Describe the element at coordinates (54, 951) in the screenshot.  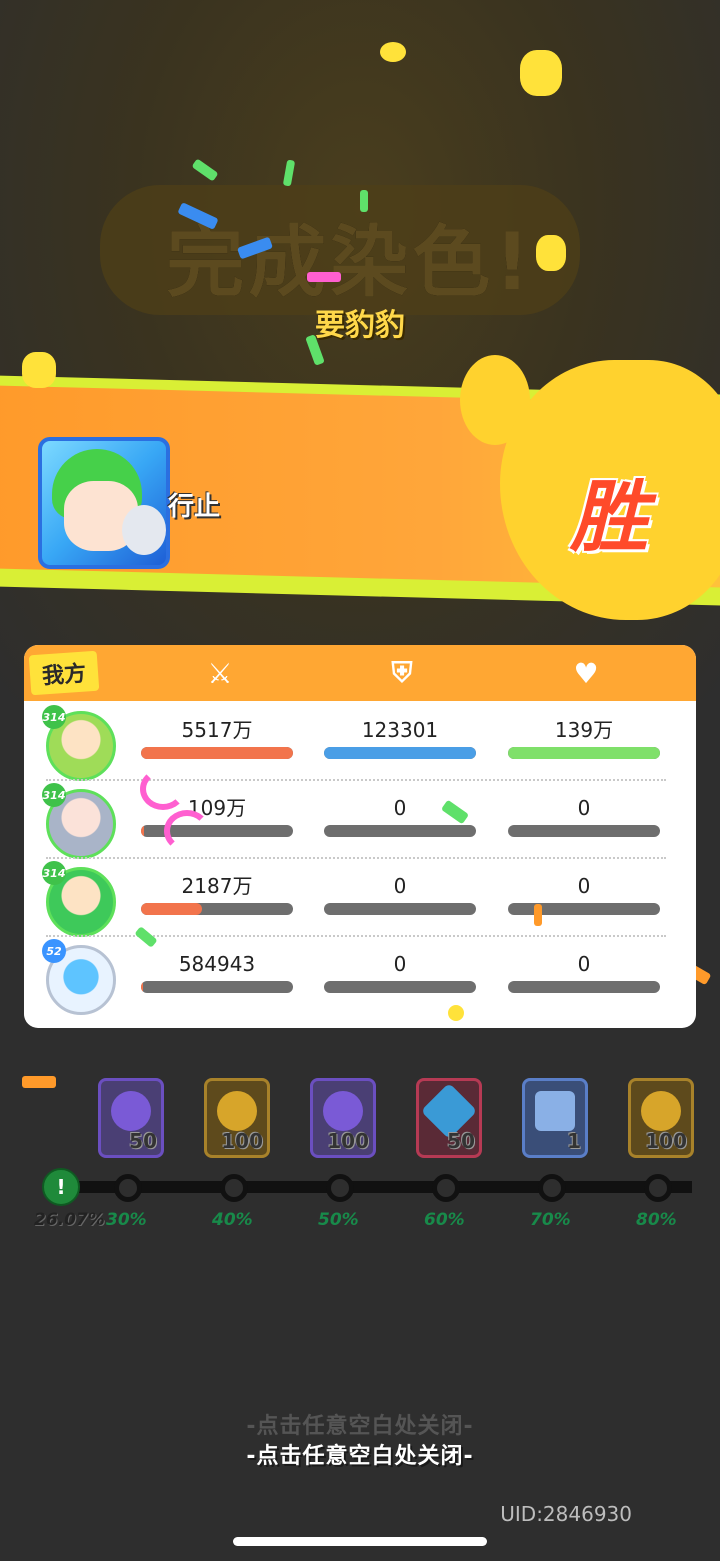
I see `hero-level-badge: 52` at that location.